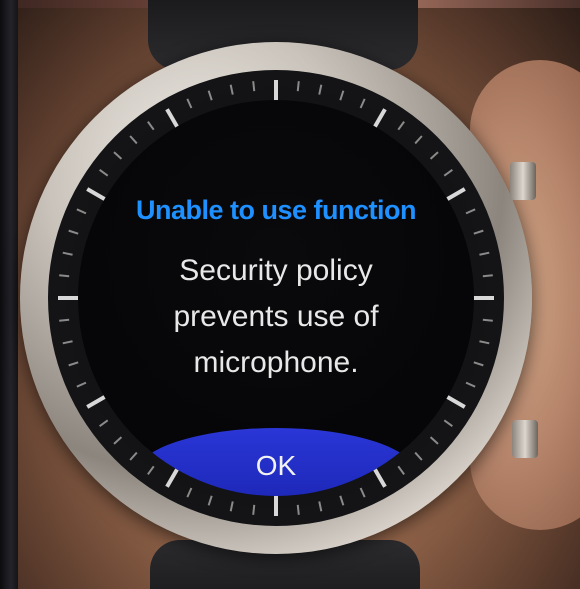  Describe the element at coordinates (523, 181) in the screenshot. I see `watch-back-button` at that location.